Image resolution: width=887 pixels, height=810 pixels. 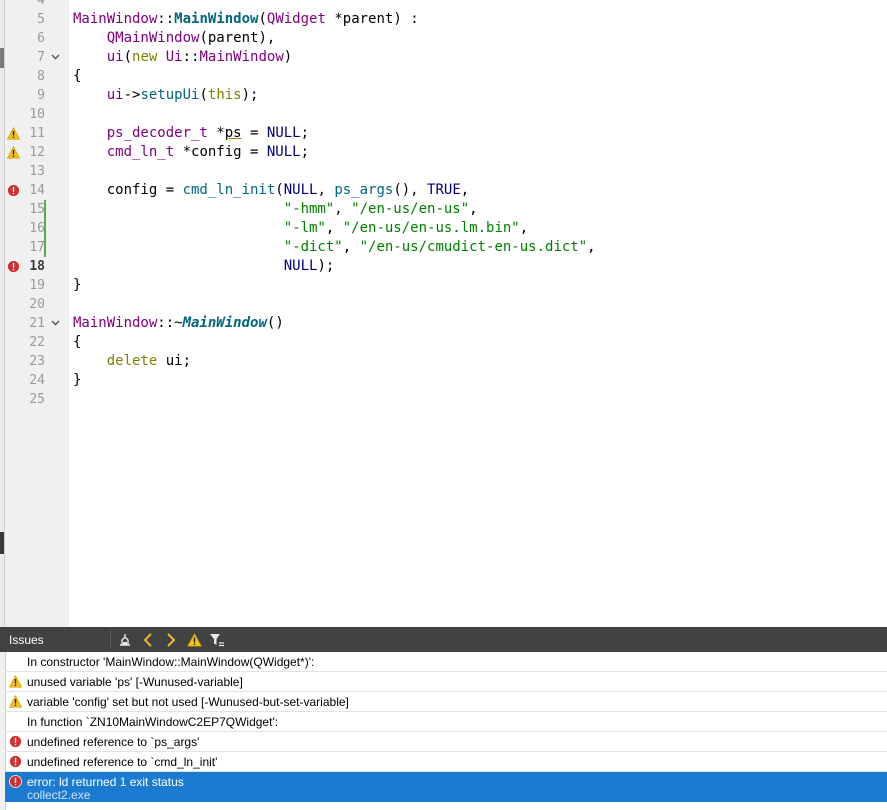 What do you see at coordinates (37, 228) in the screenshot?
I see `line-number: 16` at bounding box center [37, 228].